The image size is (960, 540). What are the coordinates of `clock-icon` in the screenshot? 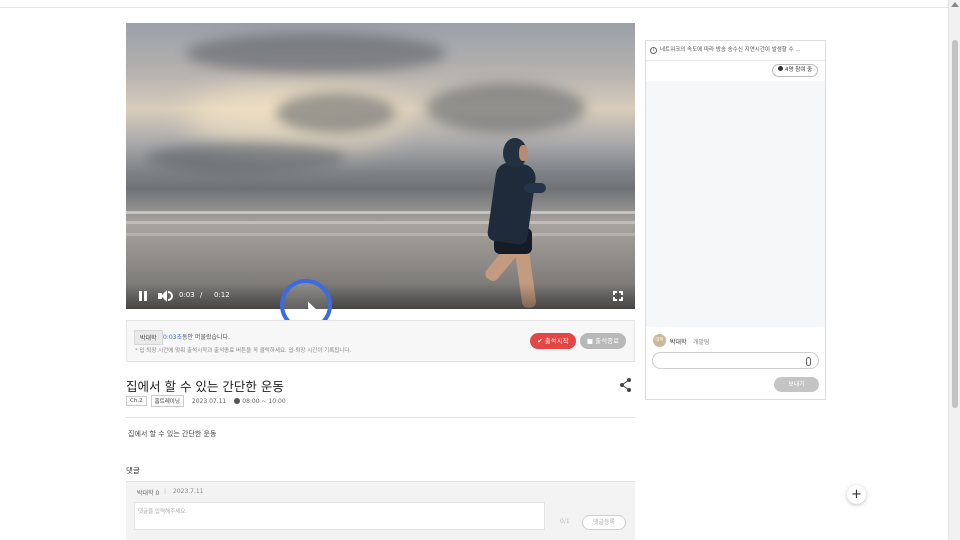 It's located at (237, 400).